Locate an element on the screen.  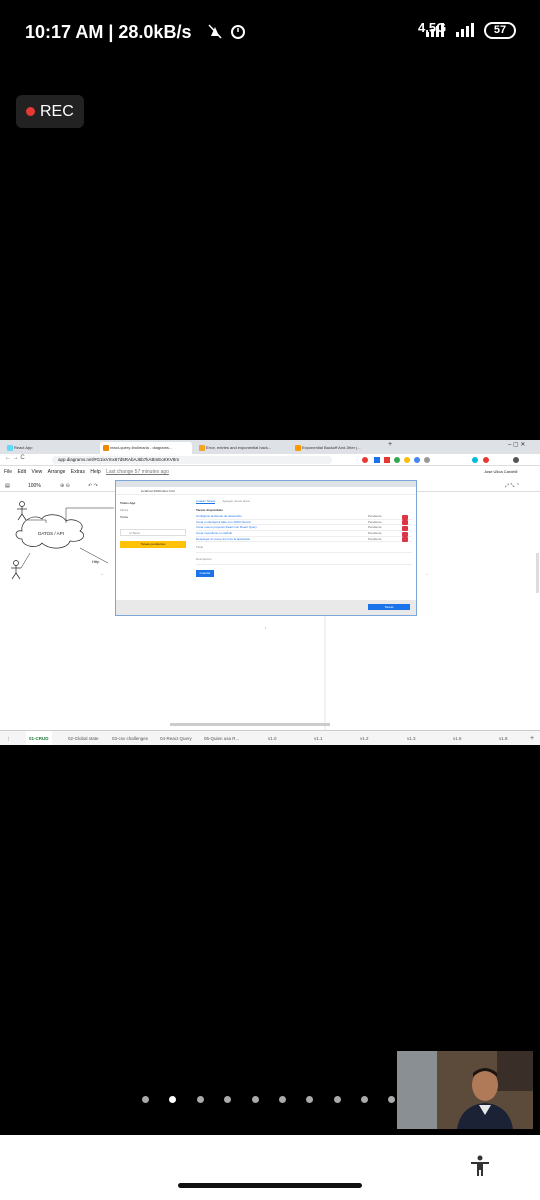
page-tab: v1.0 is located at coordinates (272, 738).